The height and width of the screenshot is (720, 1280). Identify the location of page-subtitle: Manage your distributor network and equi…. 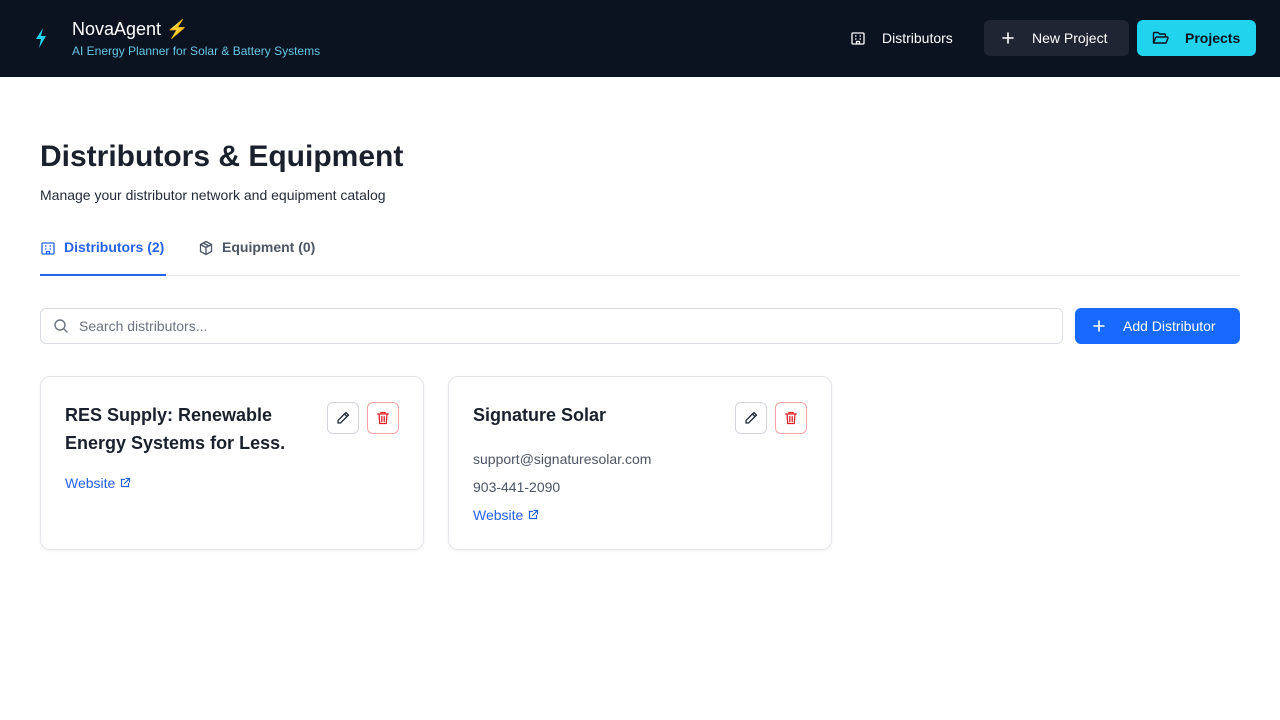
(213, 195).